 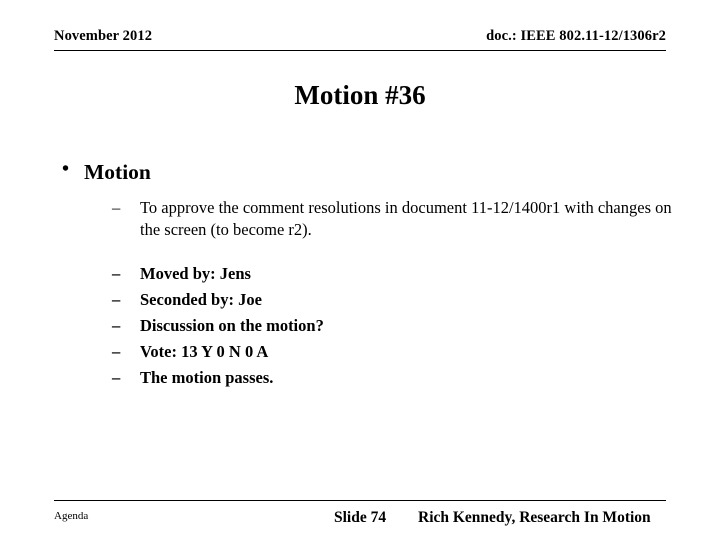 I want to click on sub-item-label: Seconded by: Joe, so click(x=201, y=299).